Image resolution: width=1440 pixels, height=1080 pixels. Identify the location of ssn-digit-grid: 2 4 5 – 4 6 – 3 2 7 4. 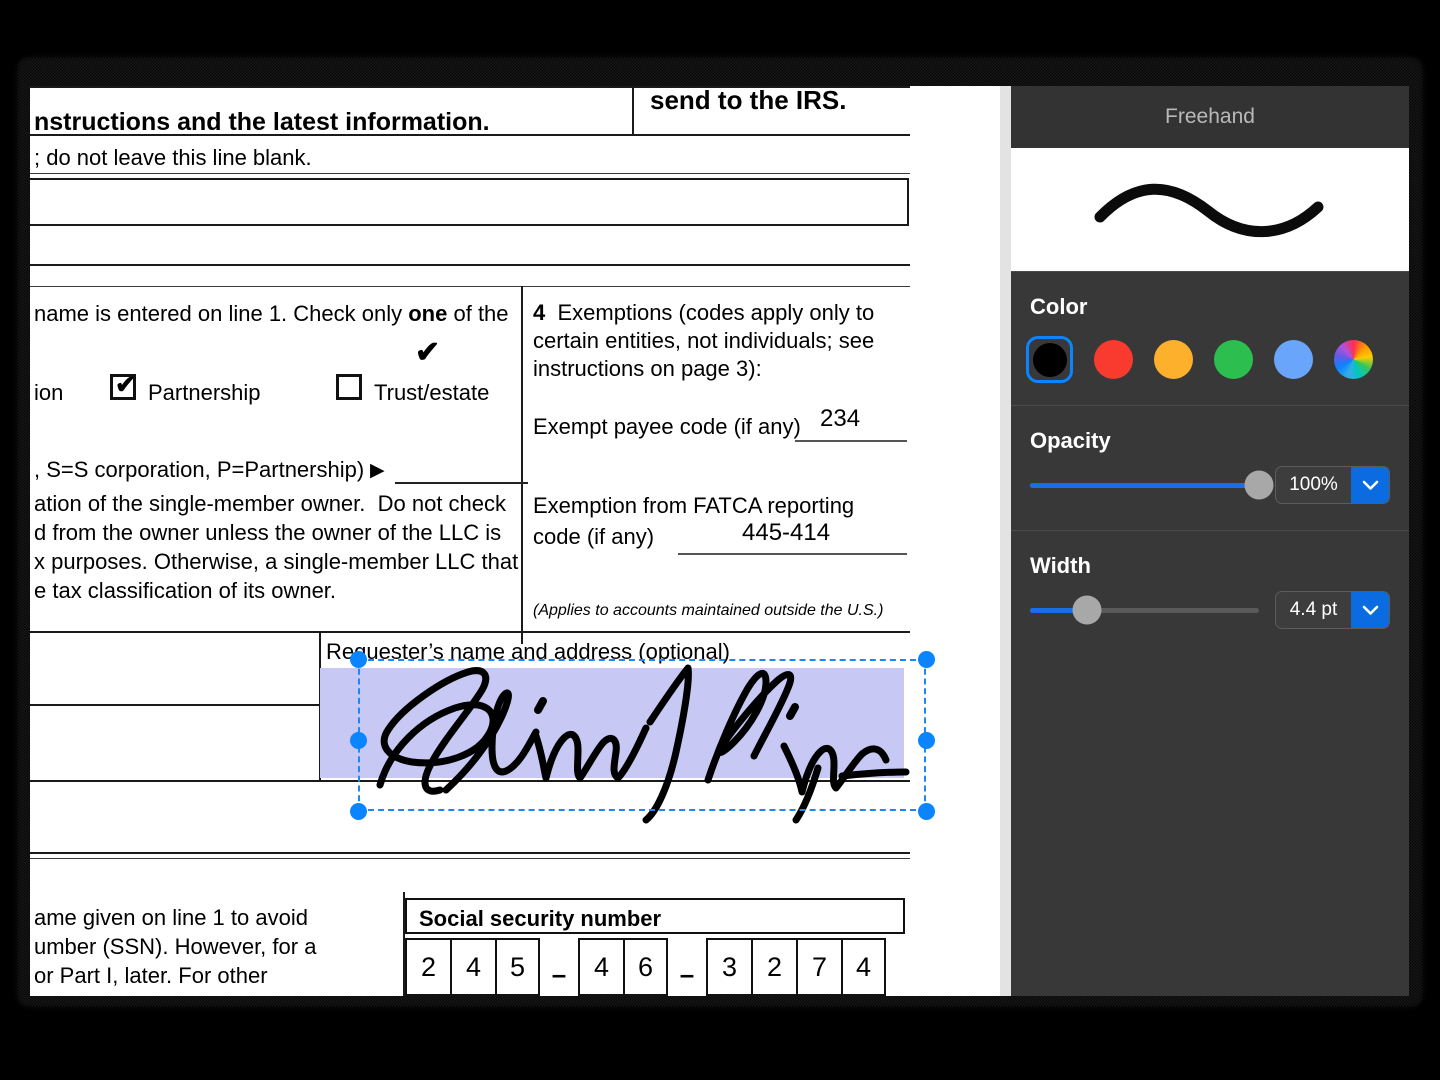
(645, 967).